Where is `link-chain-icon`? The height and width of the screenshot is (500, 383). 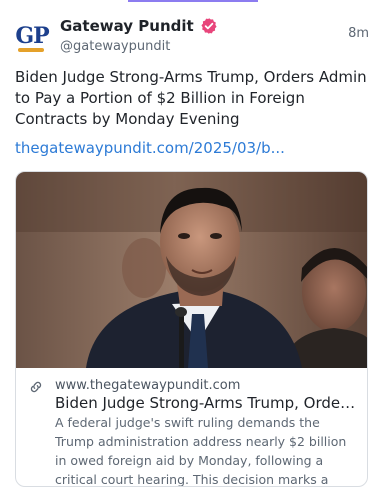
link-chain-icon is located at coordinates (36, 387).